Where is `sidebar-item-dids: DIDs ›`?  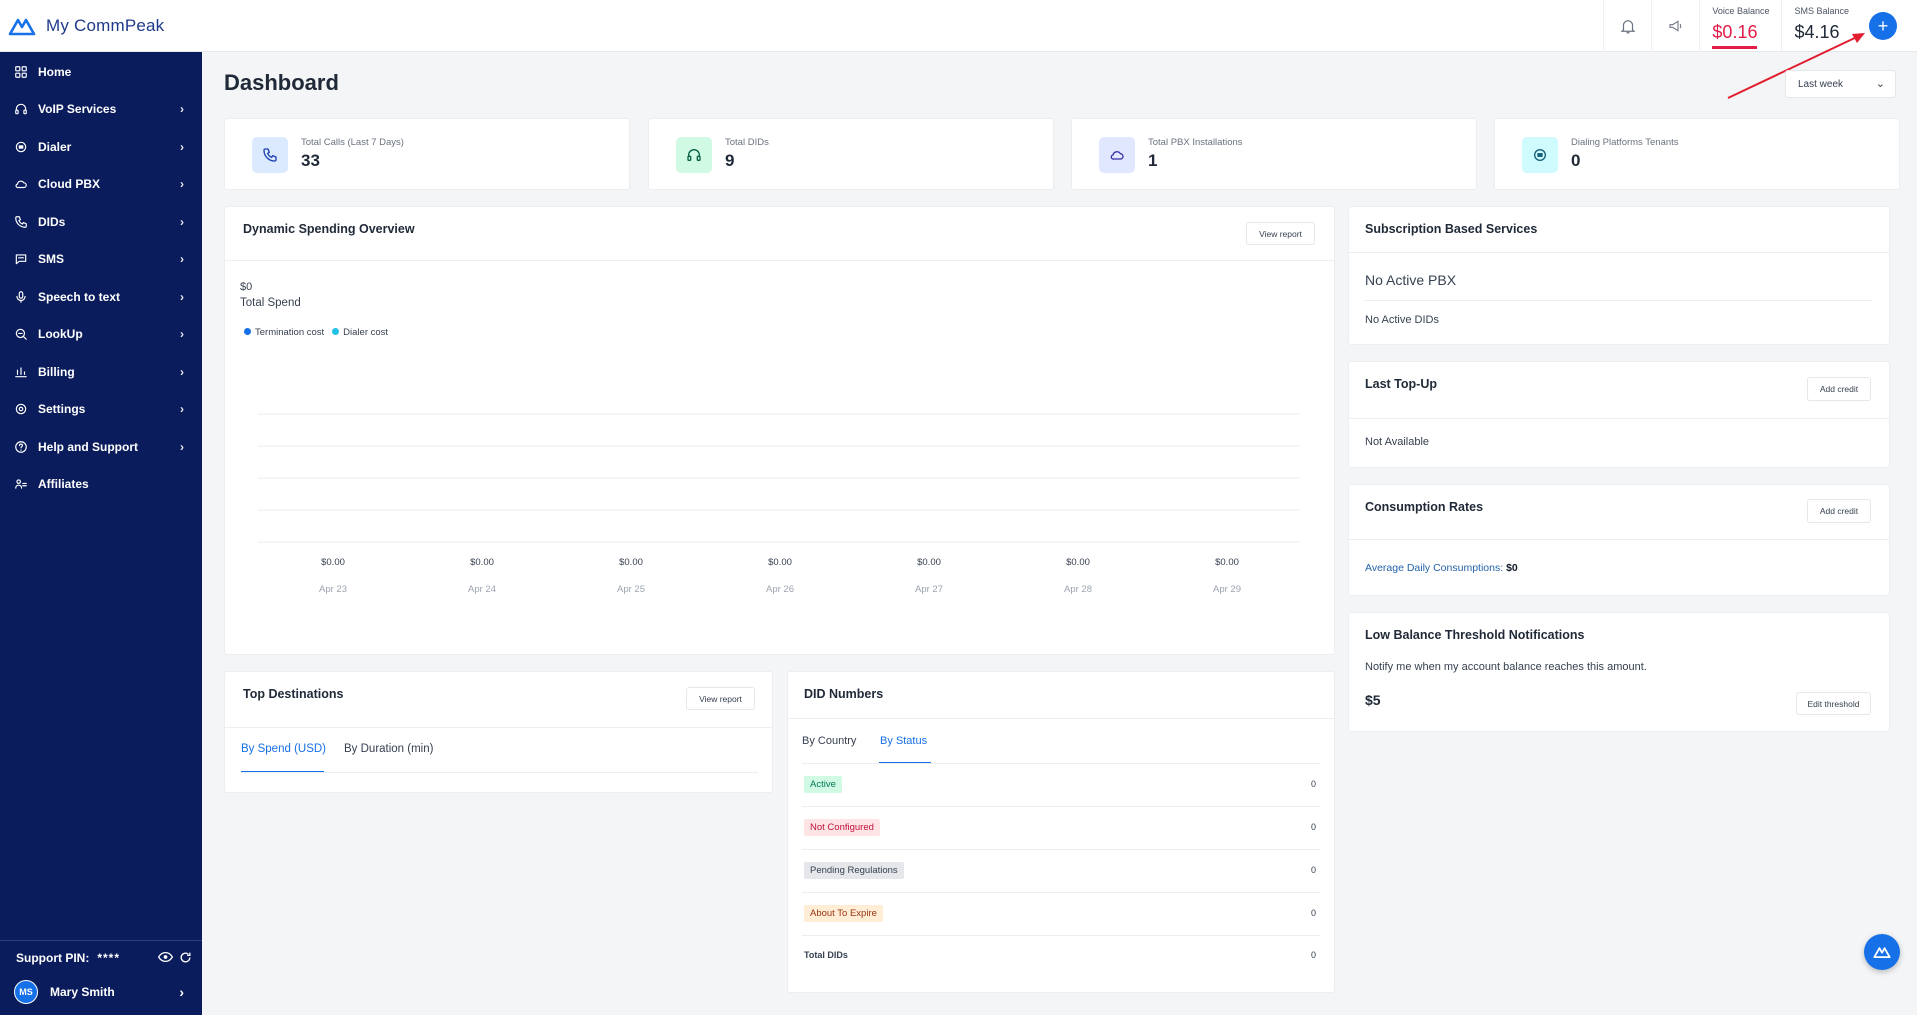 sidebar-item-dids: DIDs › is located at coordinates (101, 222).